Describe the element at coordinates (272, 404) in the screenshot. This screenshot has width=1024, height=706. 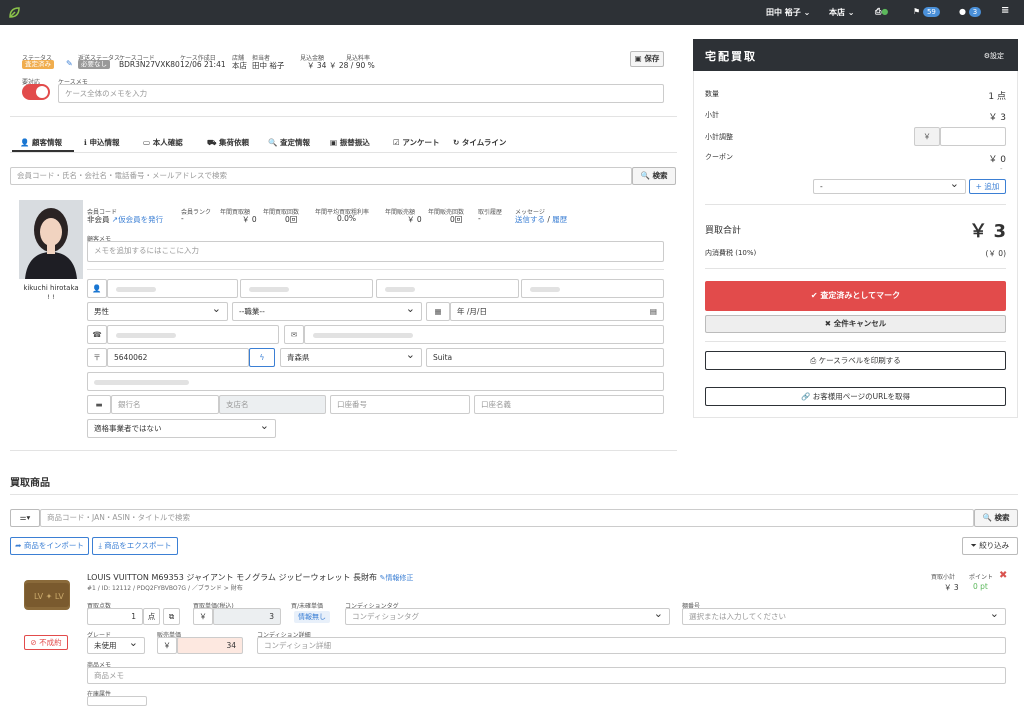
I see `branch-name-input: 支店名` at that location.